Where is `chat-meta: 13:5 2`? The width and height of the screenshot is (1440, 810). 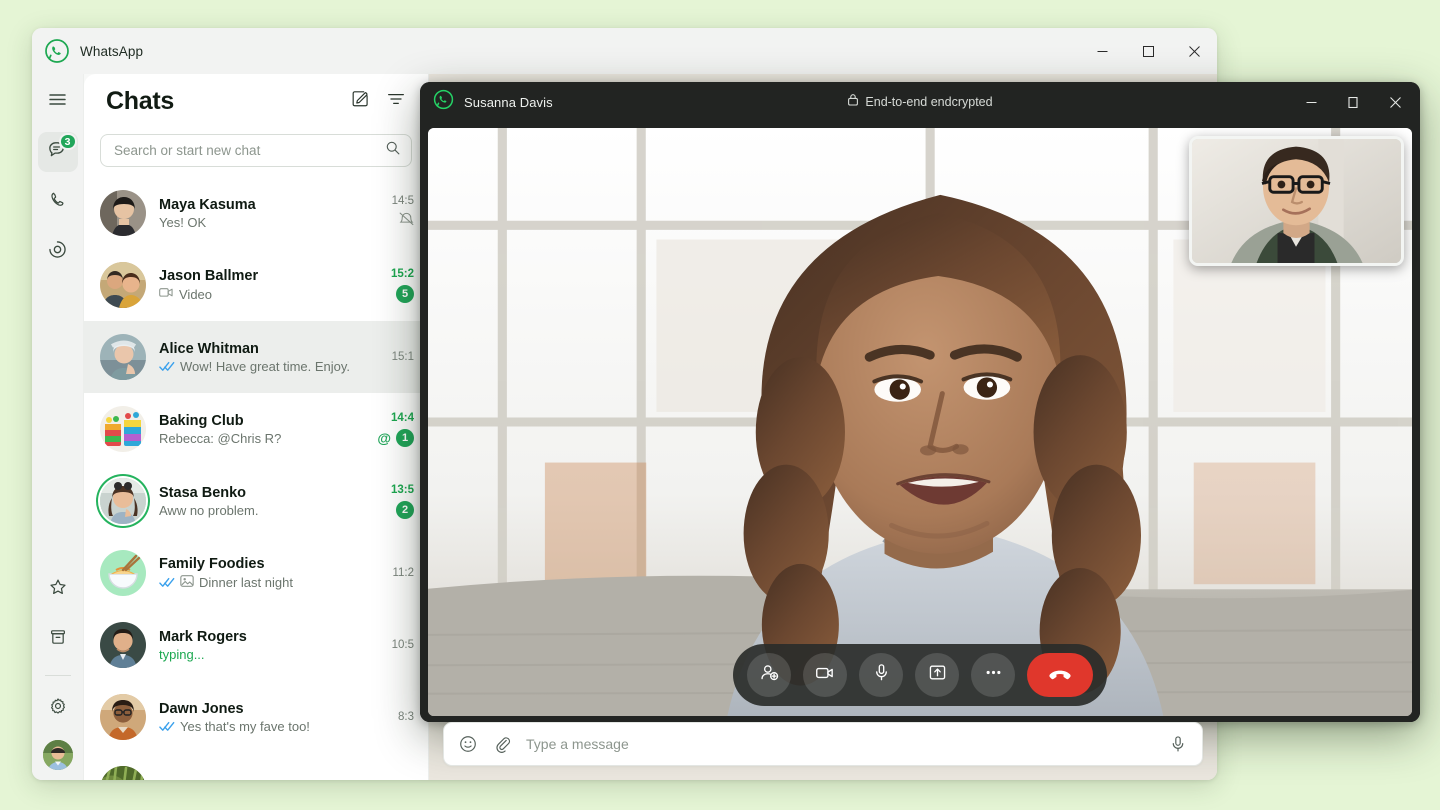
chat-meta: 13:5 2 is located at coordinates (393, 501).